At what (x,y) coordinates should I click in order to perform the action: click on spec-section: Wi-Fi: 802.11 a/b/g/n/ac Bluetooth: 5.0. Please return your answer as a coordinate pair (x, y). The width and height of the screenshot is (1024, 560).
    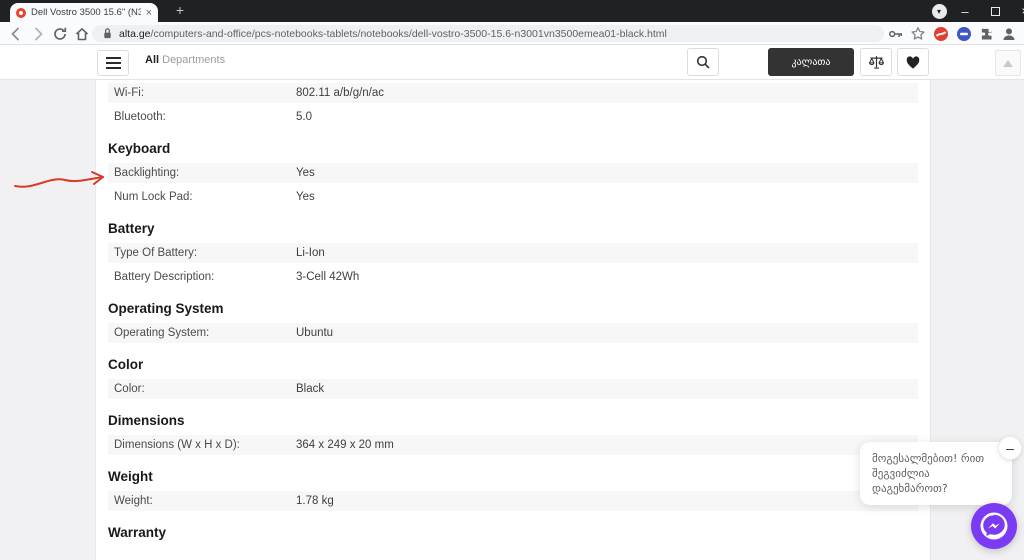
    Looking at the image, I should click on (513, 103).